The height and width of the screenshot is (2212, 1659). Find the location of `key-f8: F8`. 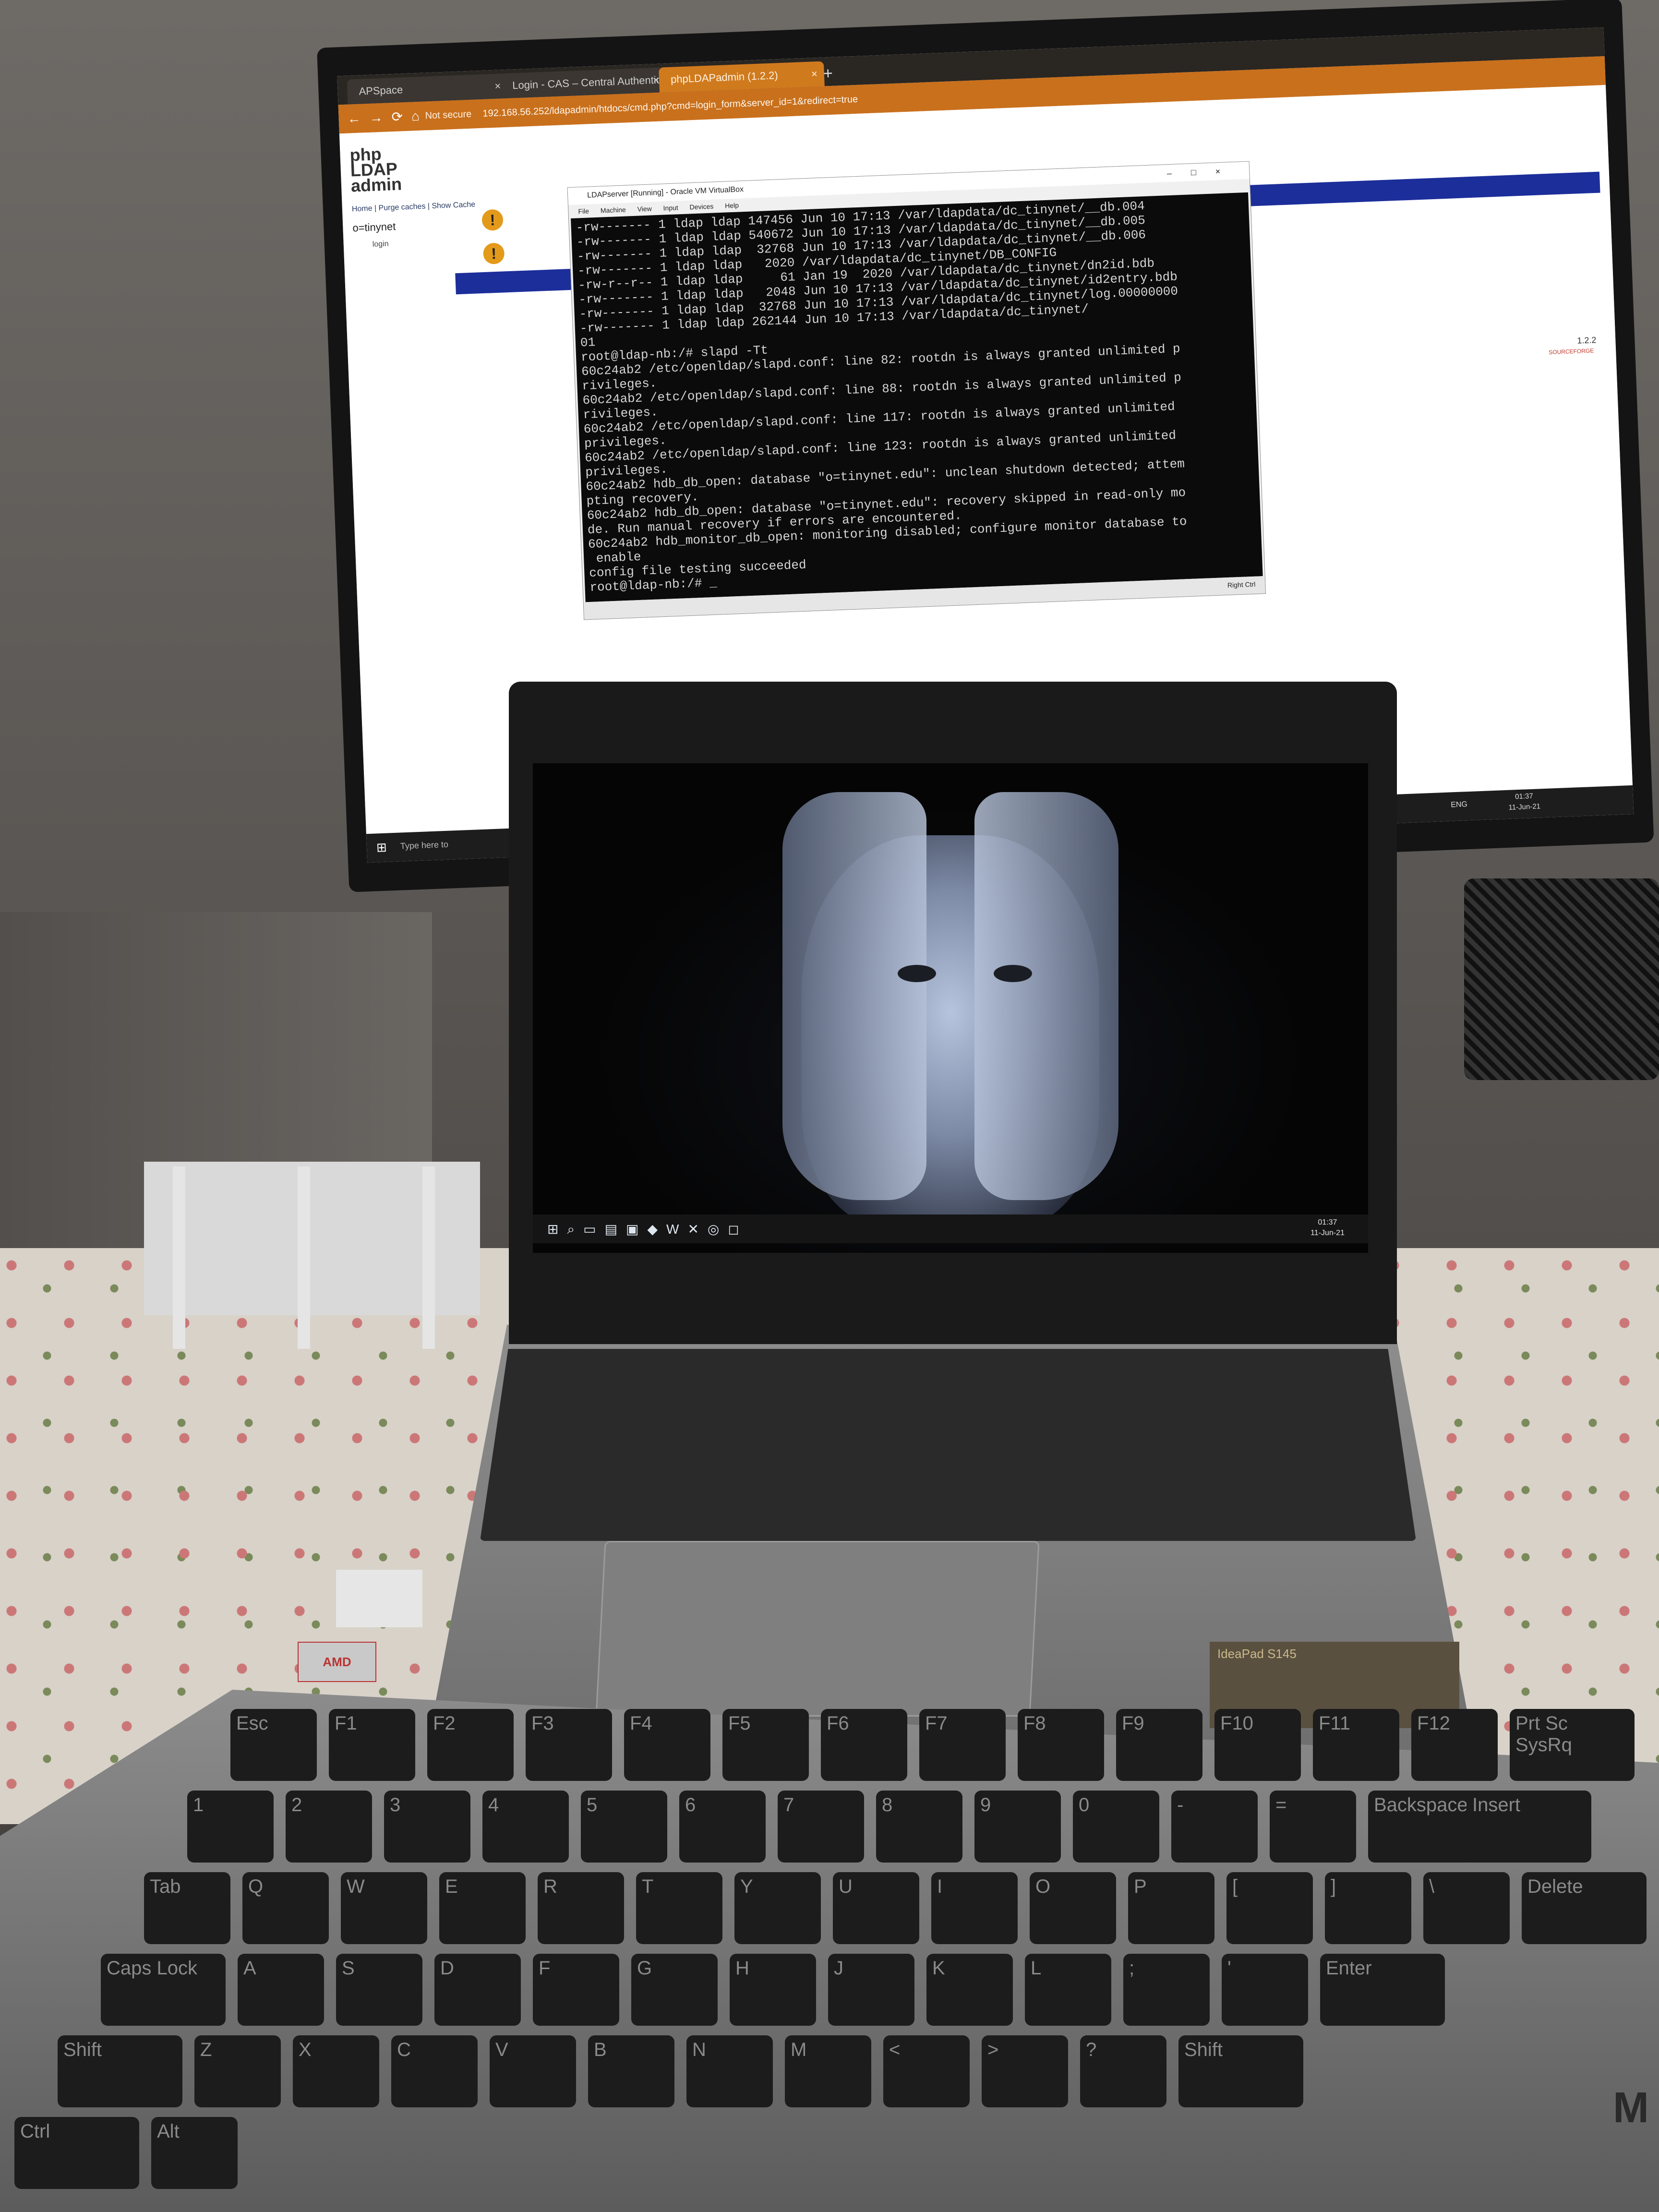

key-f8: F8 is located at coordinates (1061, 1745).